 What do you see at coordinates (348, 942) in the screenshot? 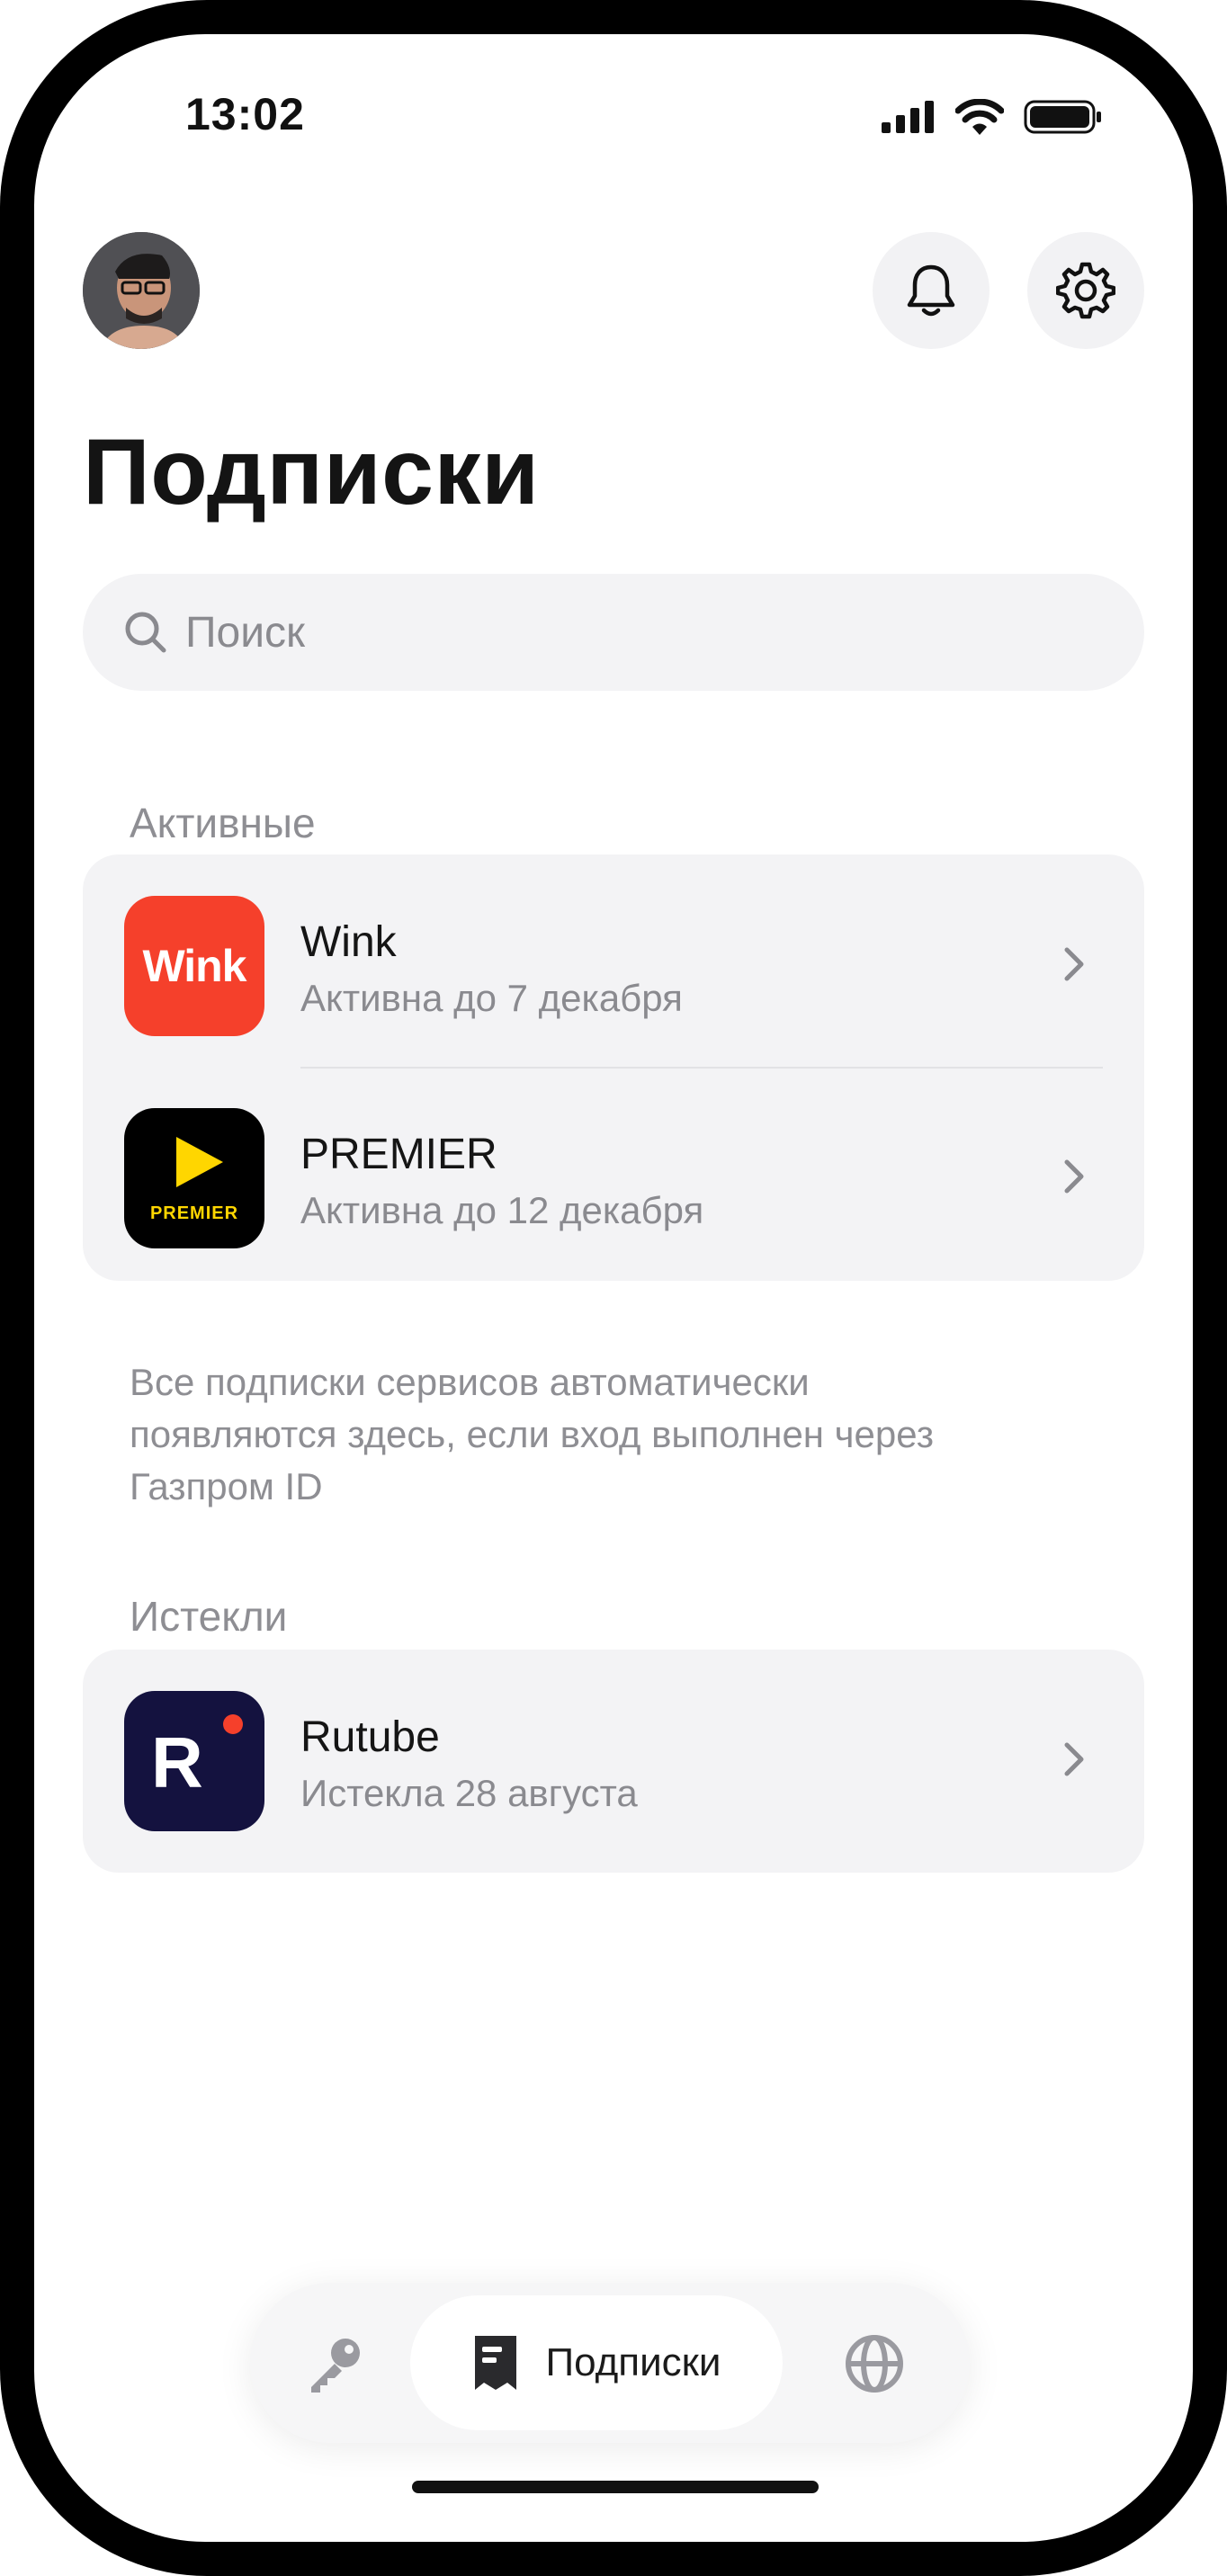
I see `subscription-title: Wink` at bounding box center [348, 942].